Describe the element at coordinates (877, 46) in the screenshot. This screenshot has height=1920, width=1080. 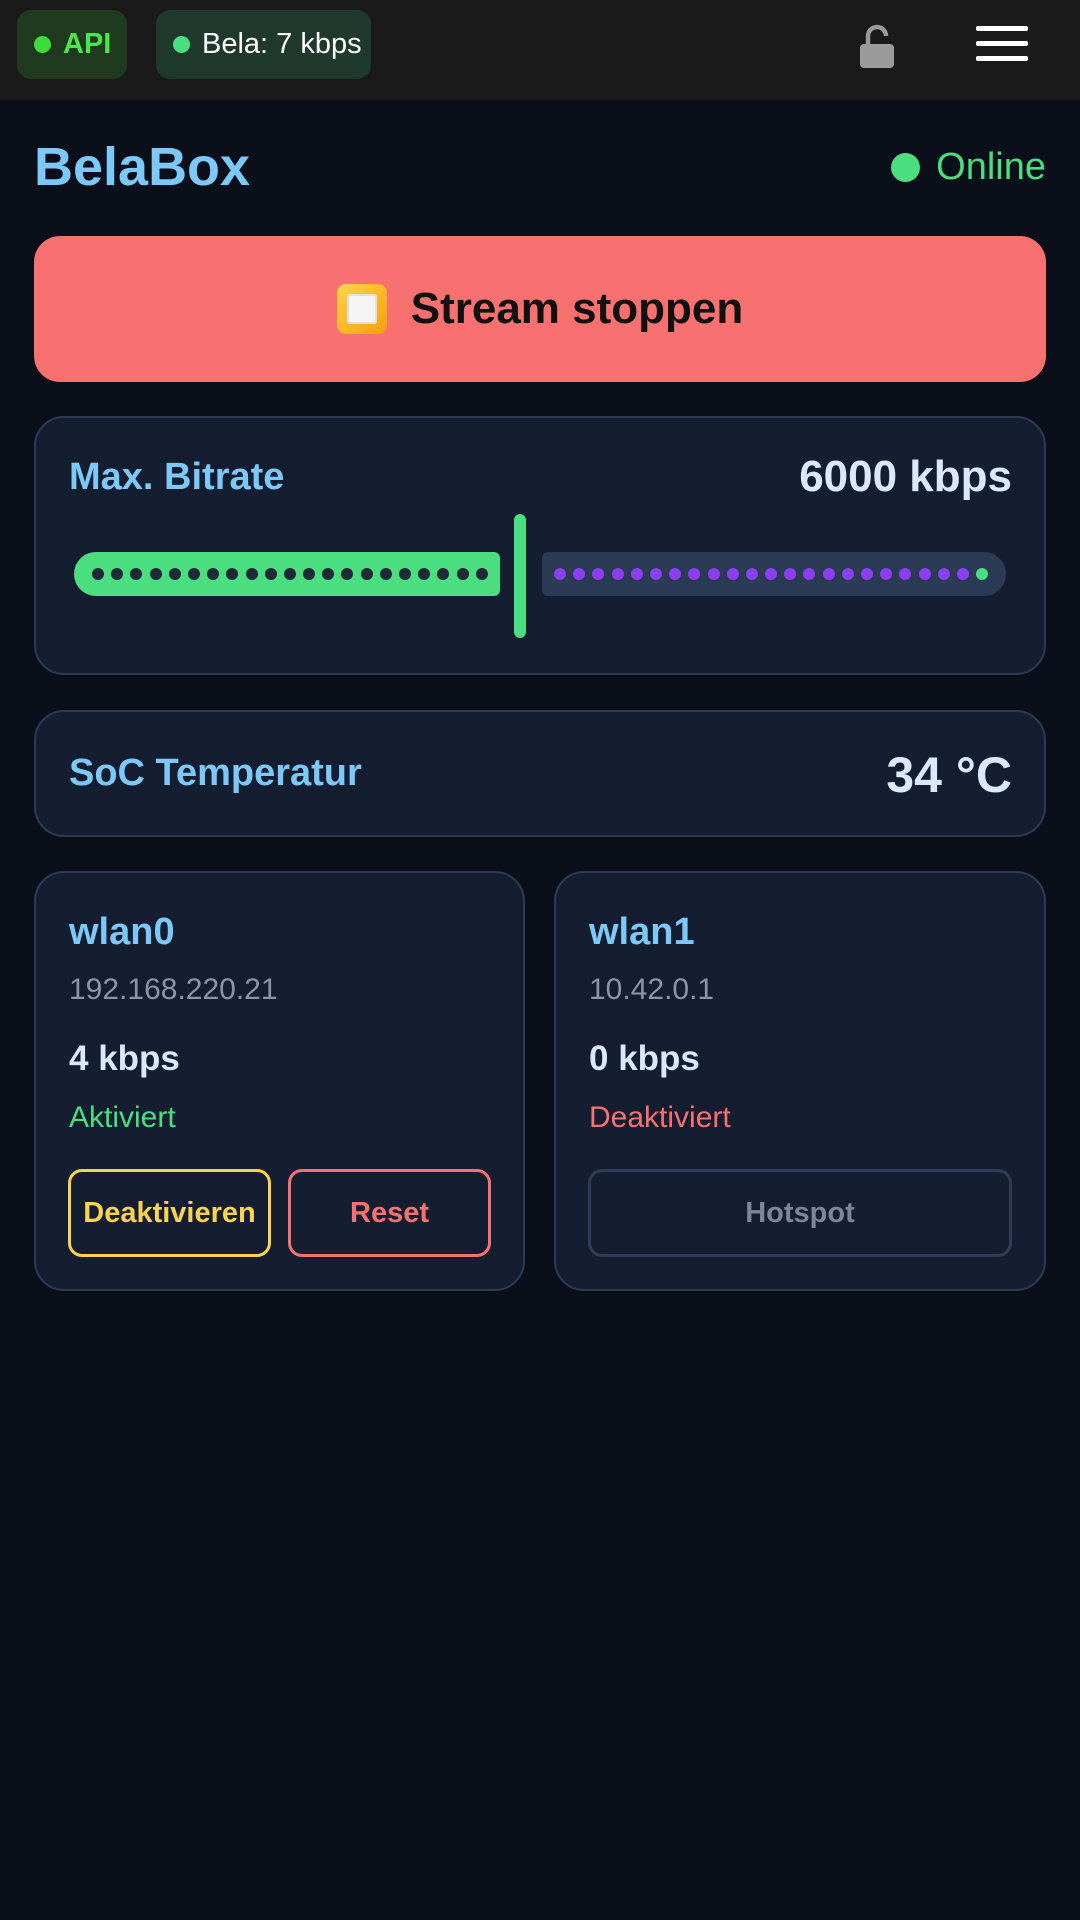
I see `lock-open-icon` at that location.